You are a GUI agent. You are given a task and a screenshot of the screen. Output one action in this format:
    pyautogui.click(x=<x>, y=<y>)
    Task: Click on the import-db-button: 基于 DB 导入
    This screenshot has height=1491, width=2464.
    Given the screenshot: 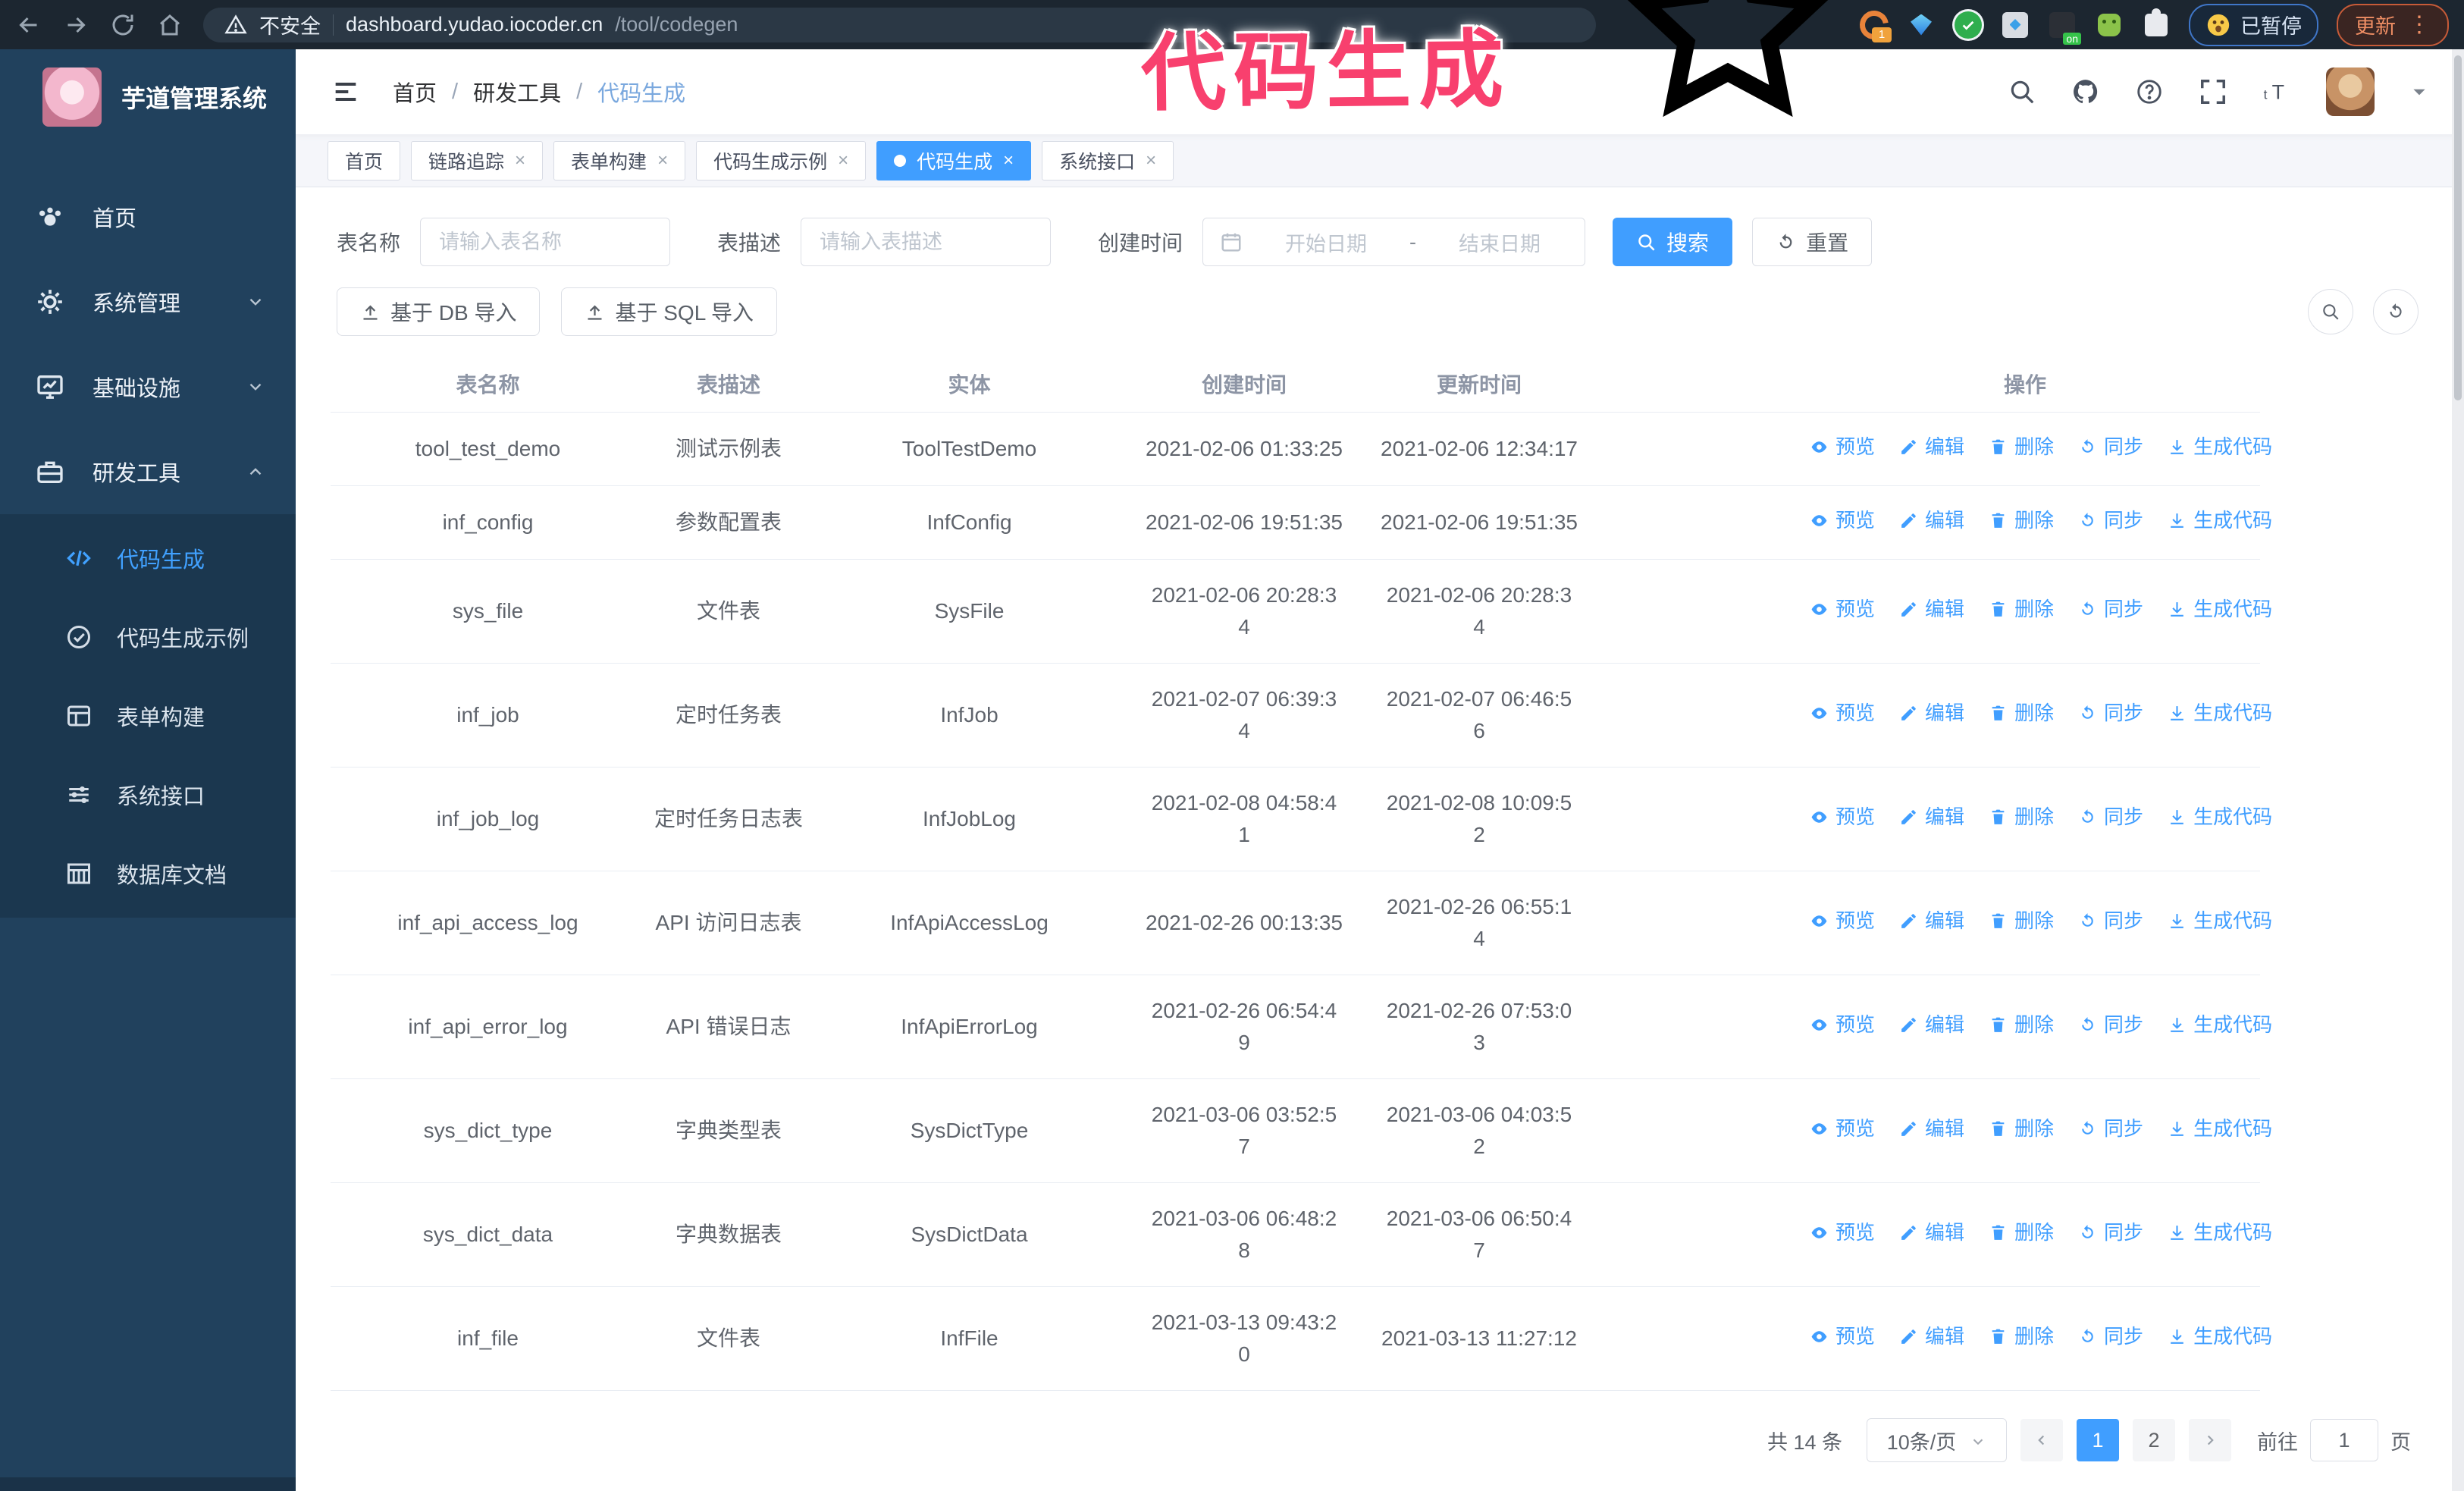 What is the action you would take?
    pyautogui.click(x=439, y=311)
    